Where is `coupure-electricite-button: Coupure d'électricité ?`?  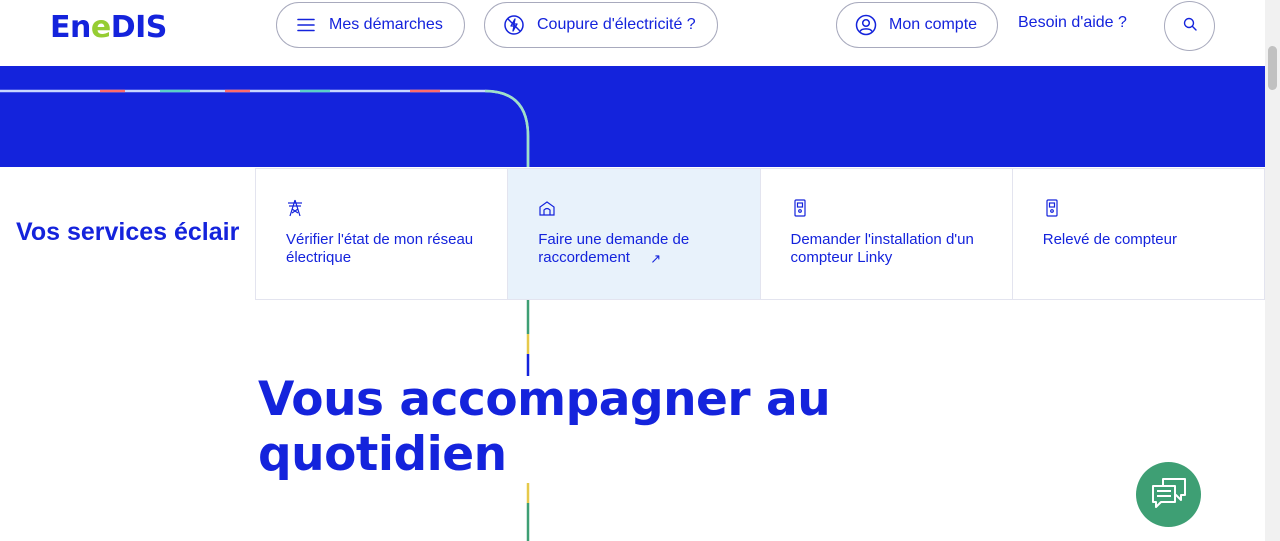
coupure-electricite-button: Coupure d'électricité ? is located at coordinates (601, 25).